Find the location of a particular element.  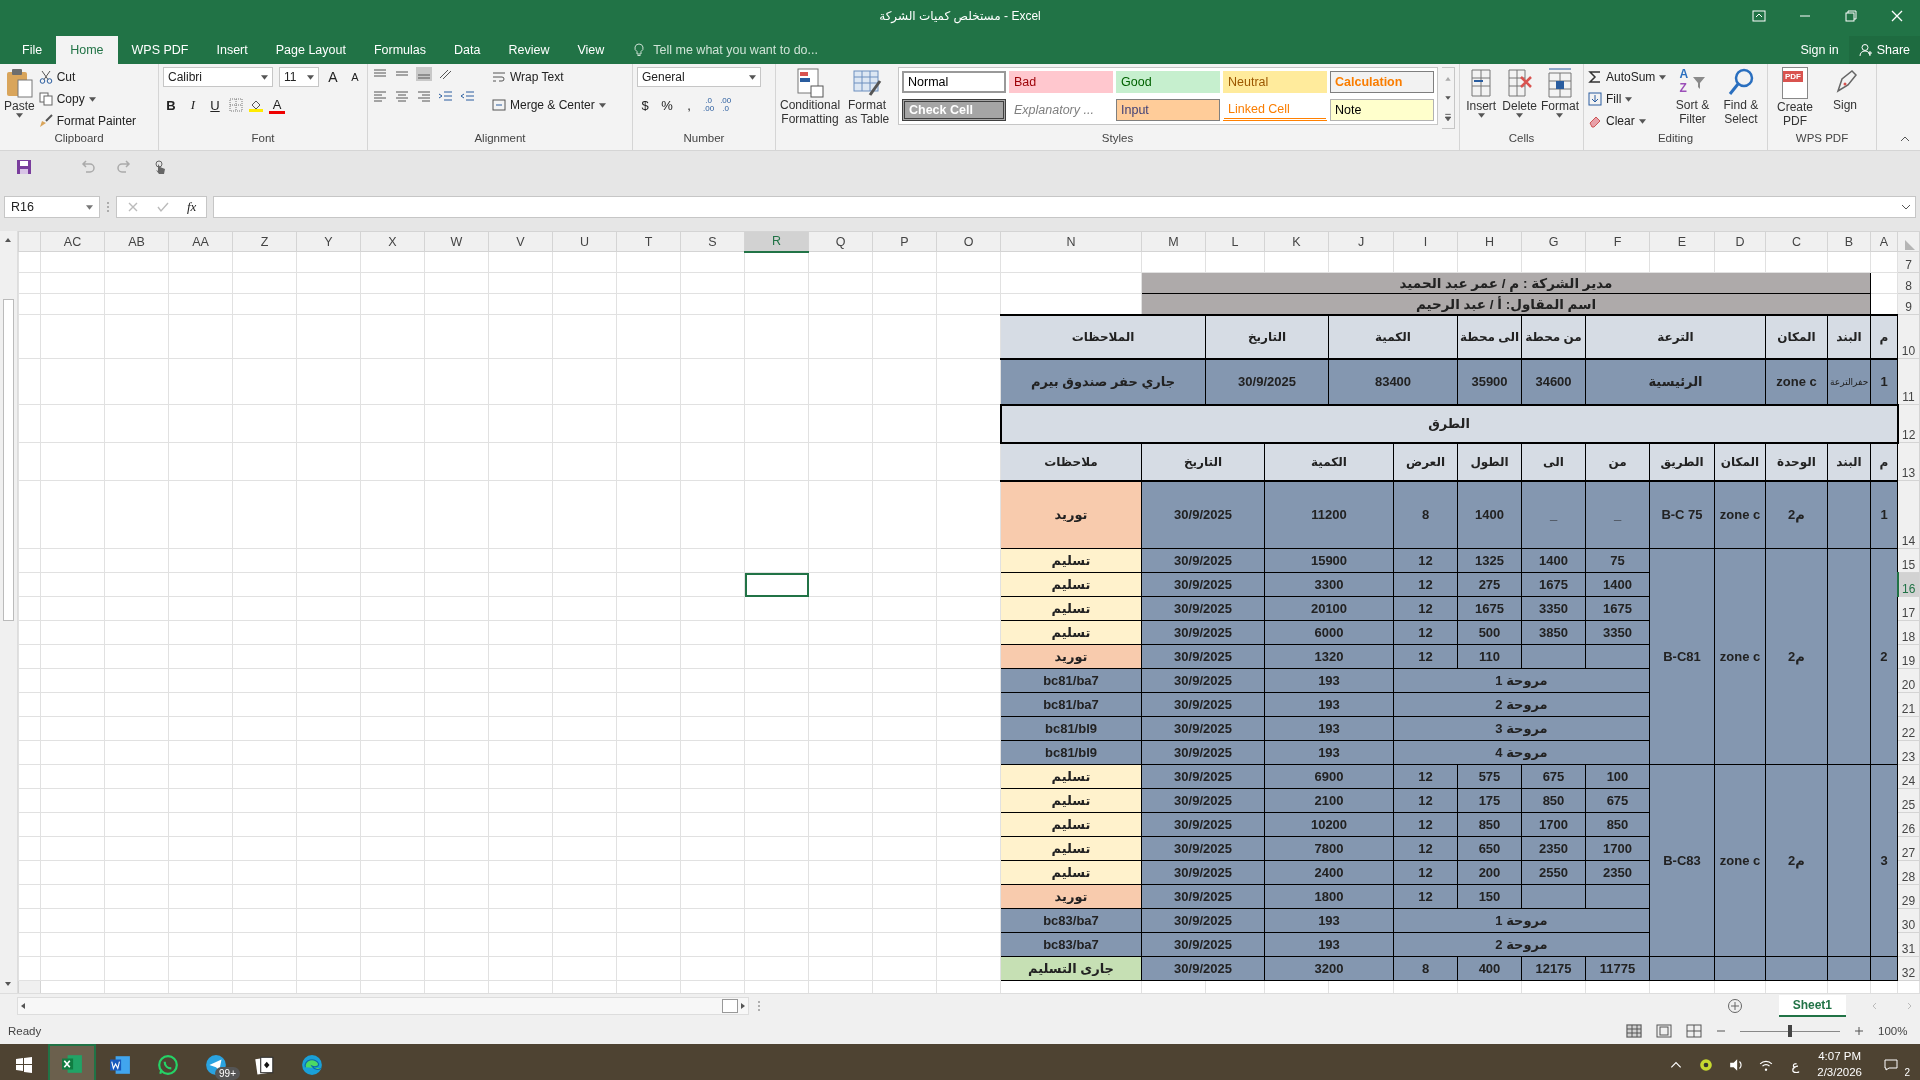

clear-button: Clear is located at coordinates (1627, 121).